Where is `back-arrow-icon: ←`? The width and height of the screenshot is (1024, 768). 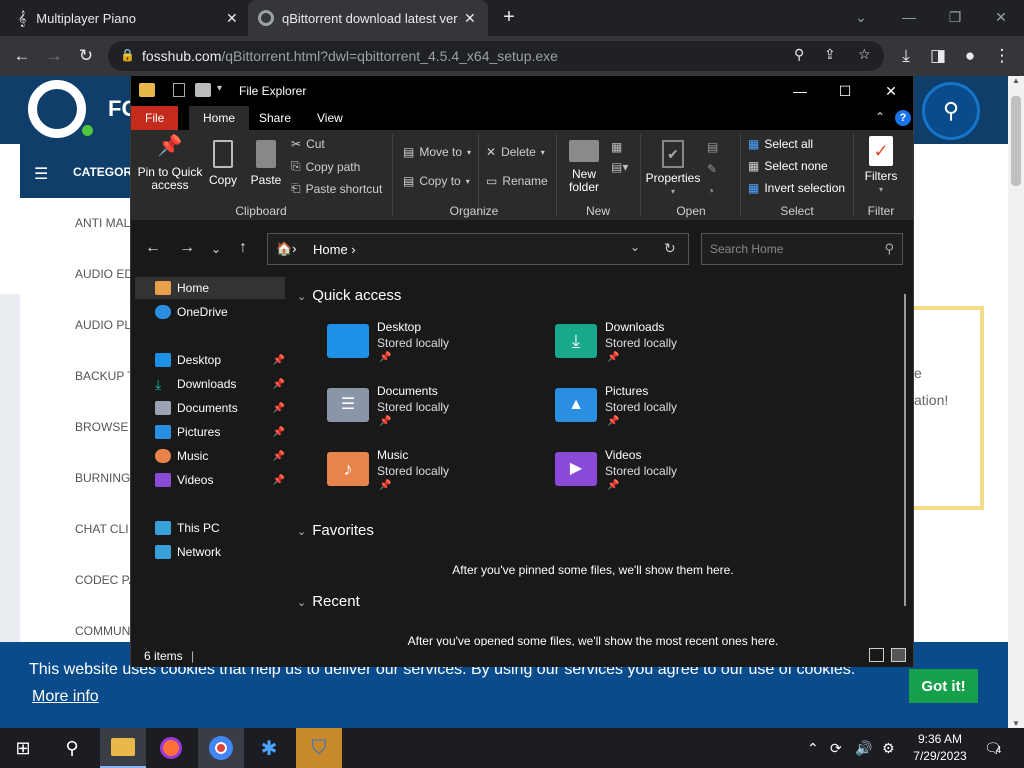 back-arrow-icon: ← is located at coordinates (153, 248).